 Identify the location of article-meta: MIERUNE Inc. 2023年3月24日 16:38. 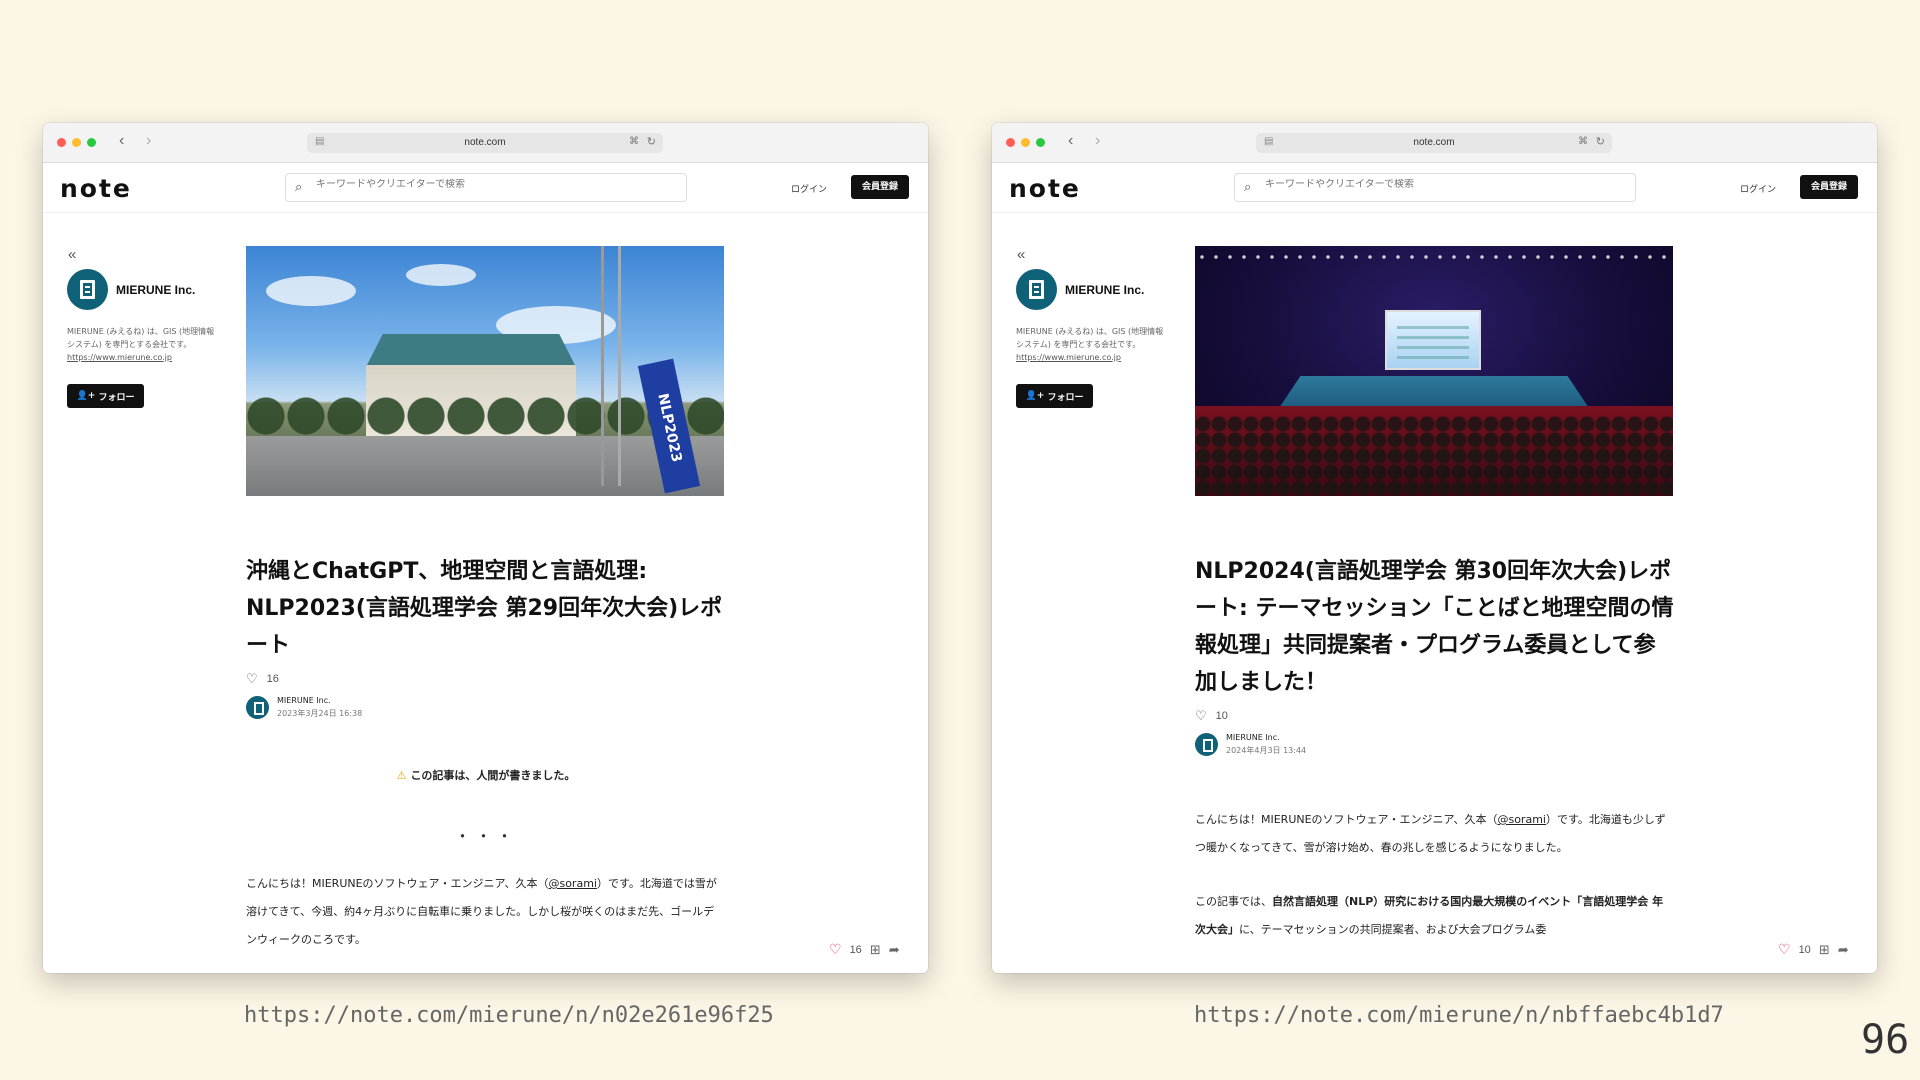
(486, 707).